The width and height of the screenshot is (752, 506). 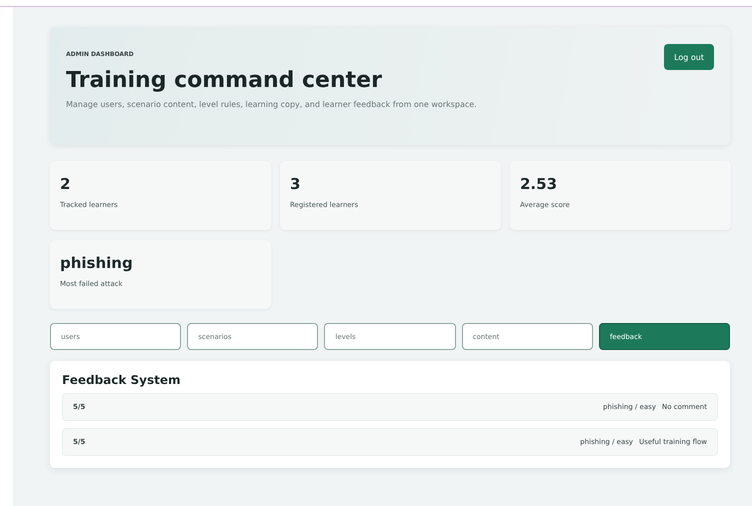 What do you see at coordinates (272, 105) in the screenshot?
I see `page-description: Manage users, scenario content, level rules, learning copy, and learner feedback from one workspace.` at bounding box center [272, 105].